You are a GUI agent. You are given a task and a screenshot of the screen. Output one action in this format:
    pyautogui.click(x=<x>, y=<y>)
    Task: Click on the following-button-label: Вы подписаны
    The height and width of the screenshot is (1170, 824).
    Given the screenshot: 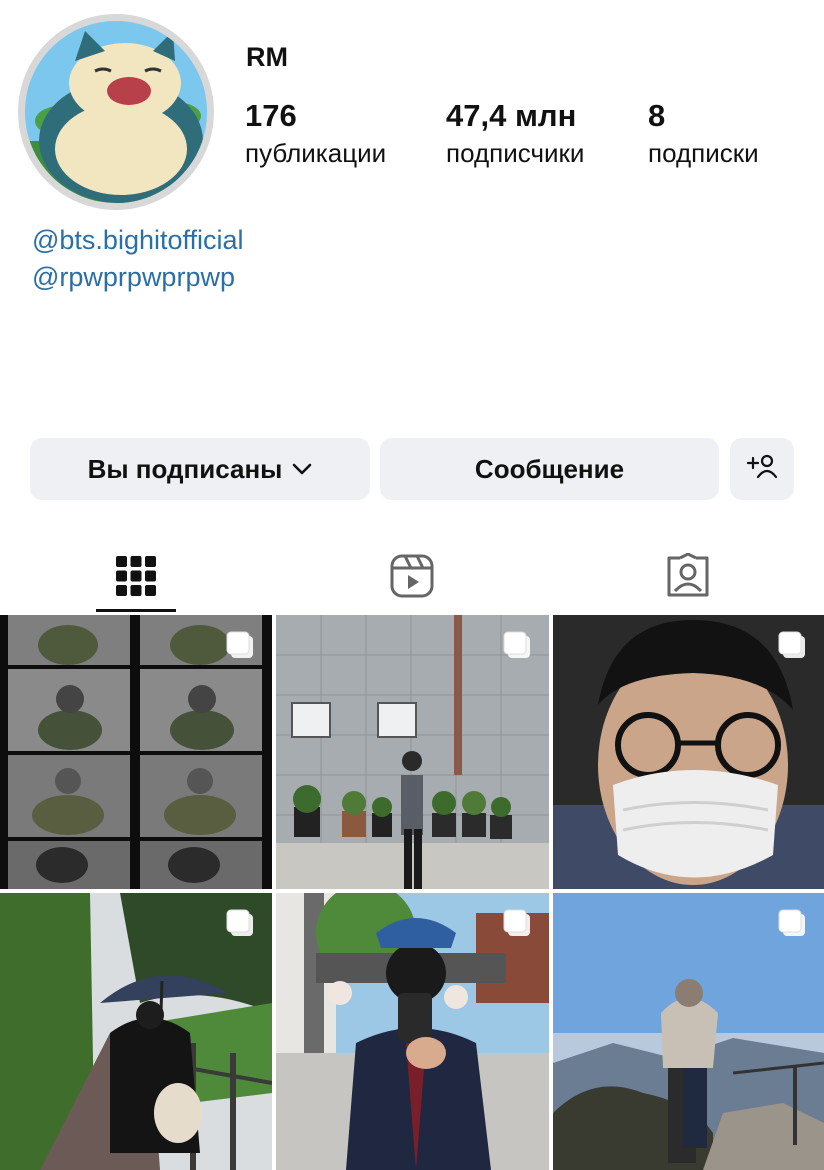 What is the action you would take?
    pyautogui.click(x=185, y=468)
    